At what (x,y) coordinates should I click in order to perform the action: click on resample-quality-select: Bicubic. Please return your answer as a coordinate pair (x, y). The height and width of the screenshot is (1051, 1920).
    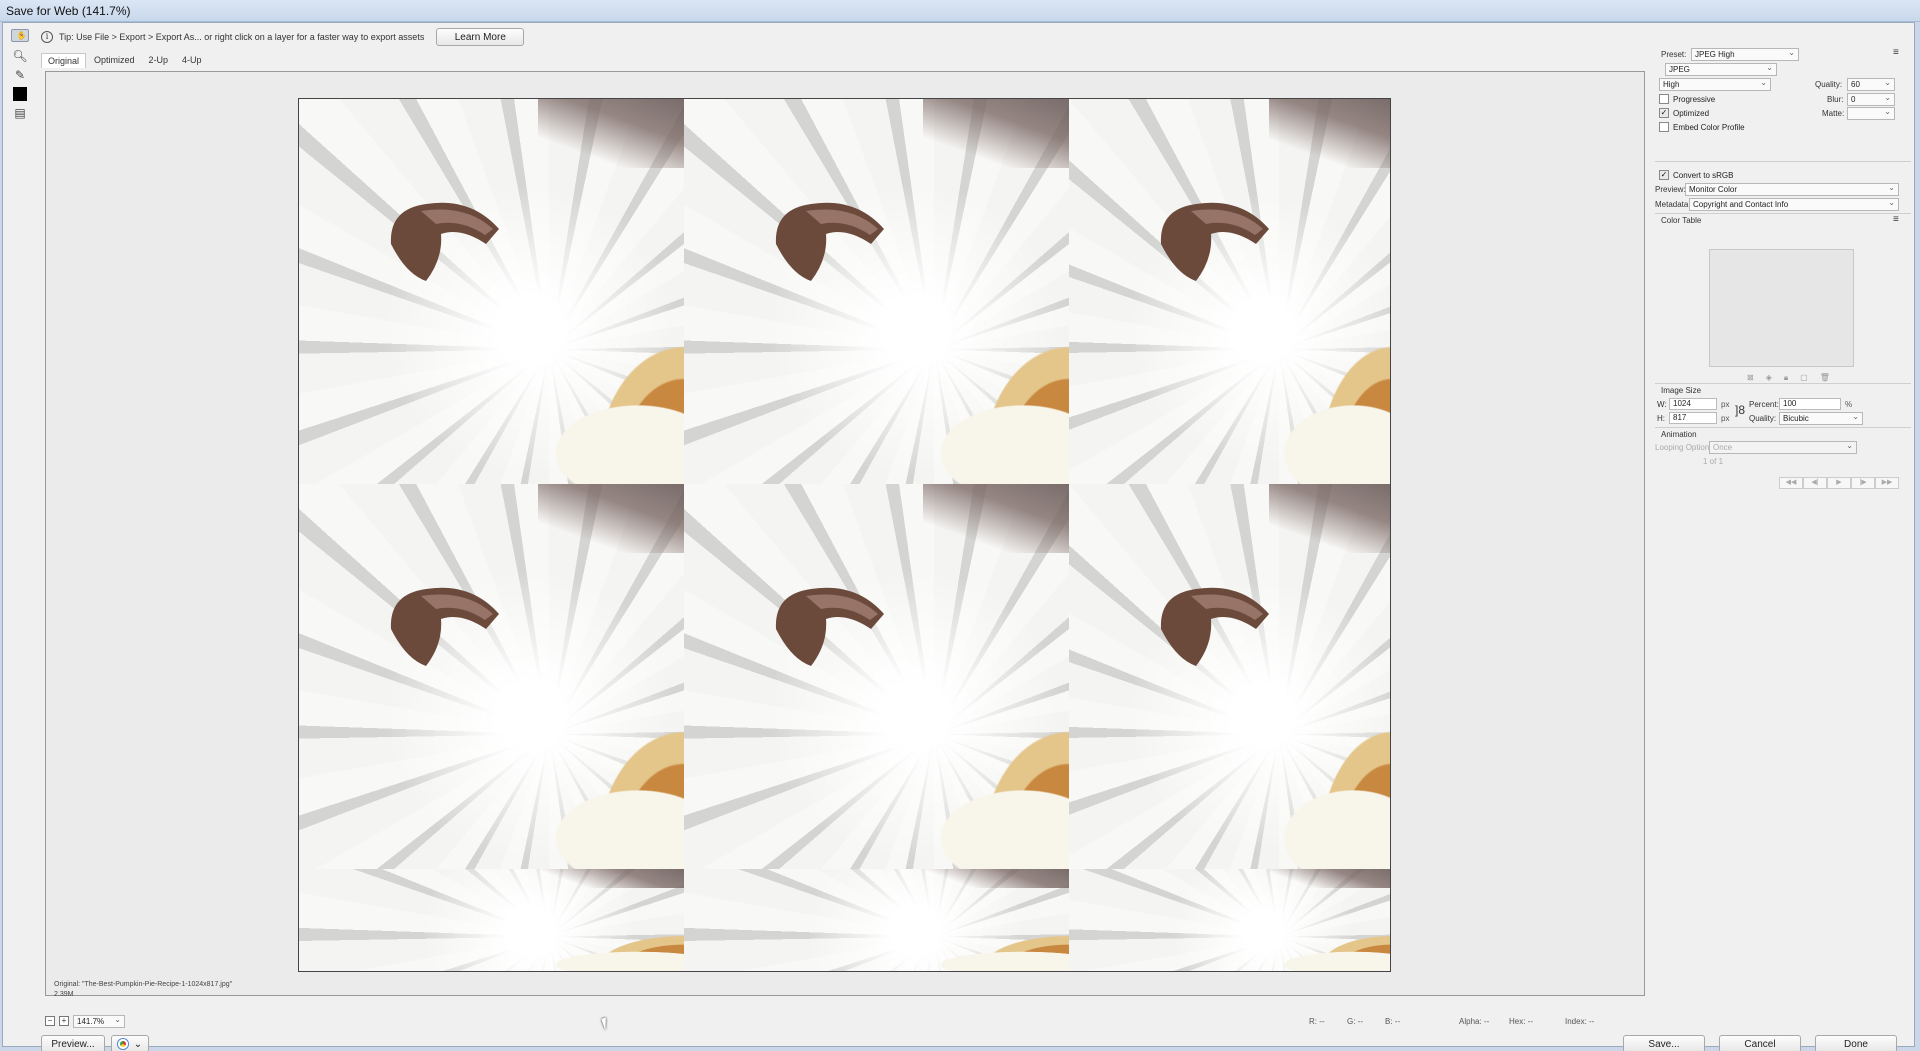
    Looking at the image, I should click on (1821, 418).